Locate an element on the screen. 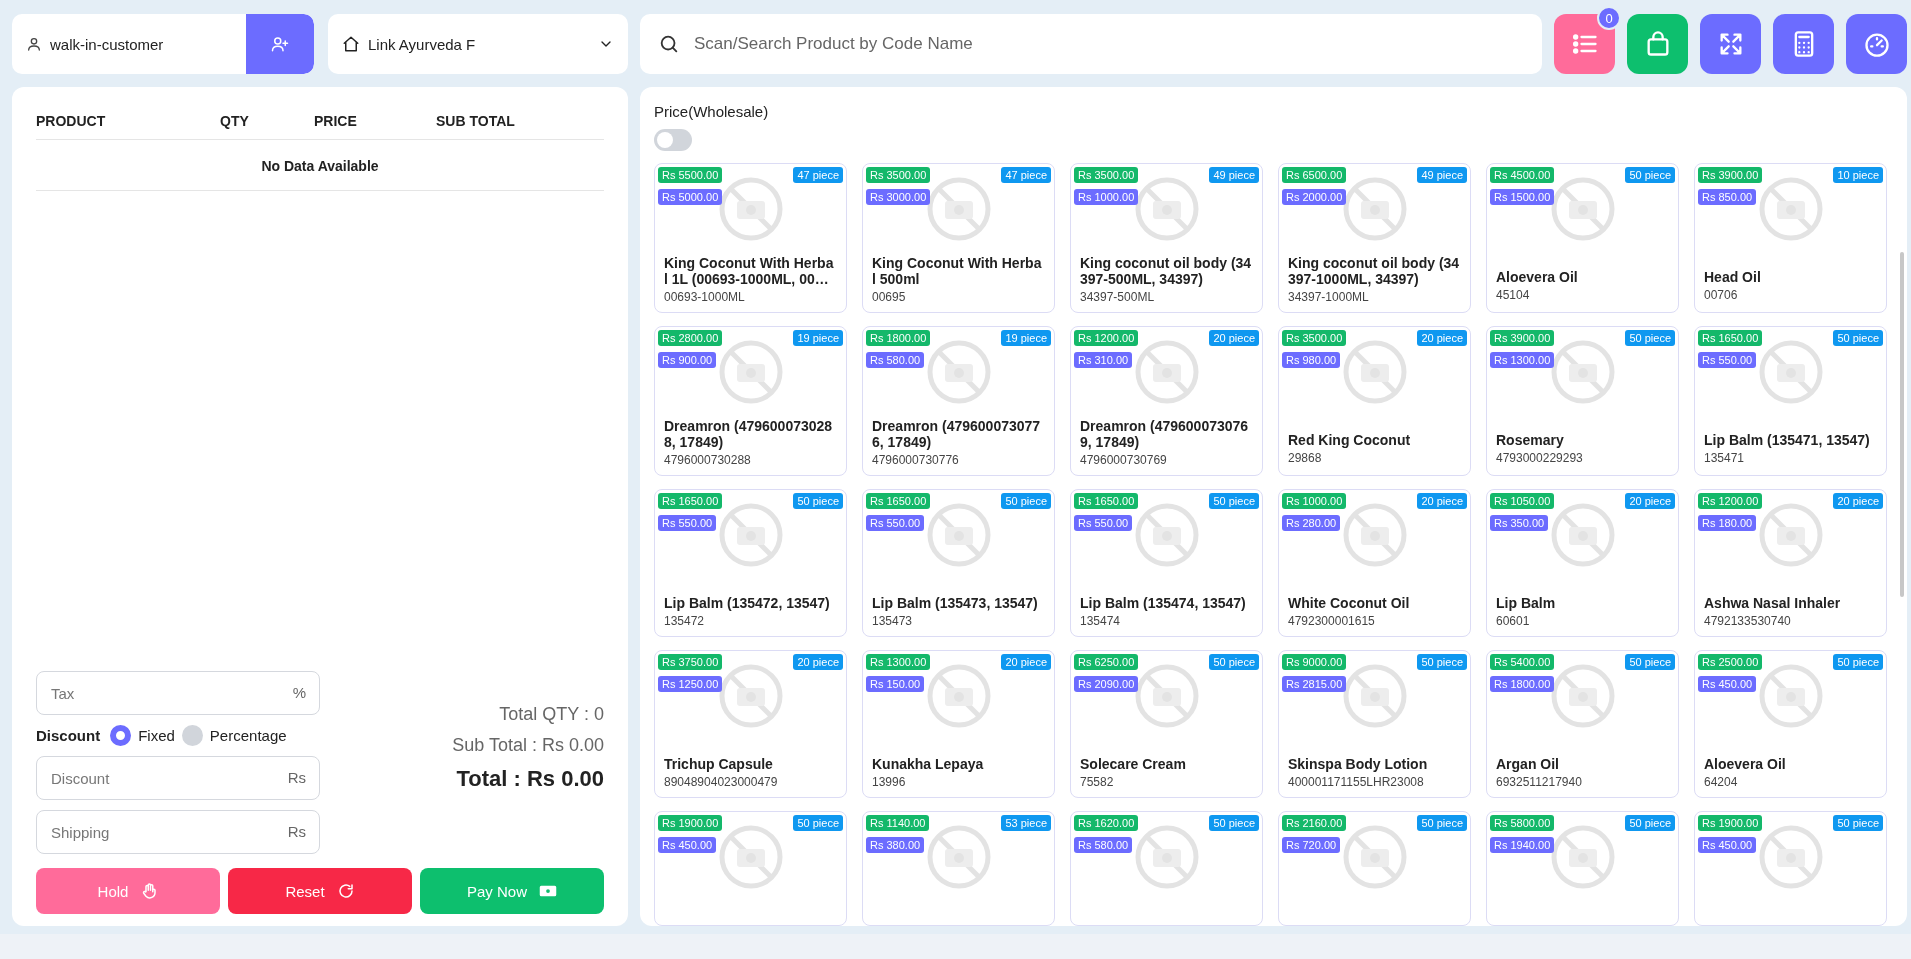  cost-tag: Rs 1250.00 is located at coordinates (690, 684).